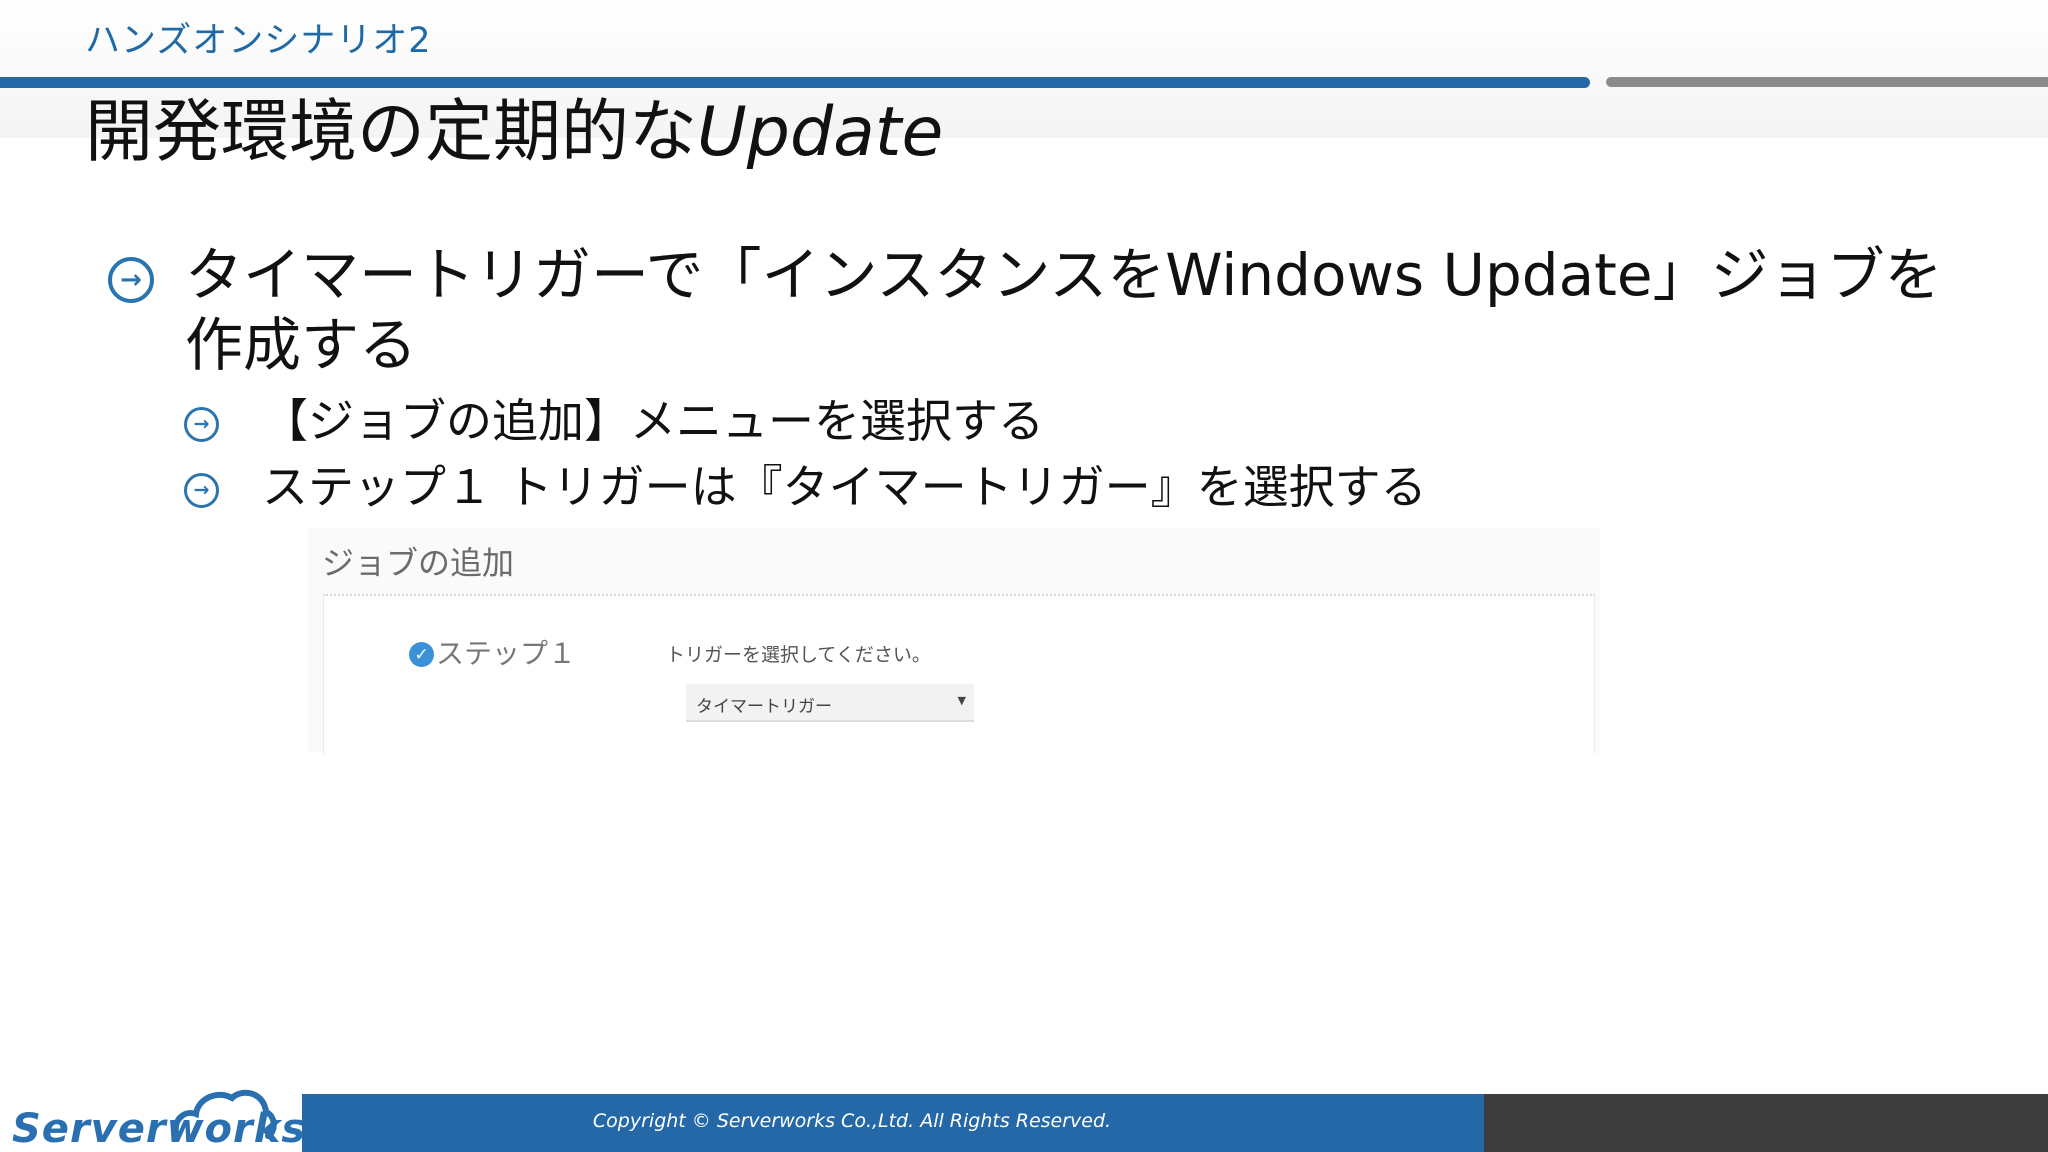  What do you see at coordinates (1827, 82) in the screenshot?
I see `header-rule-gray` at bounding box center [1827, 82].